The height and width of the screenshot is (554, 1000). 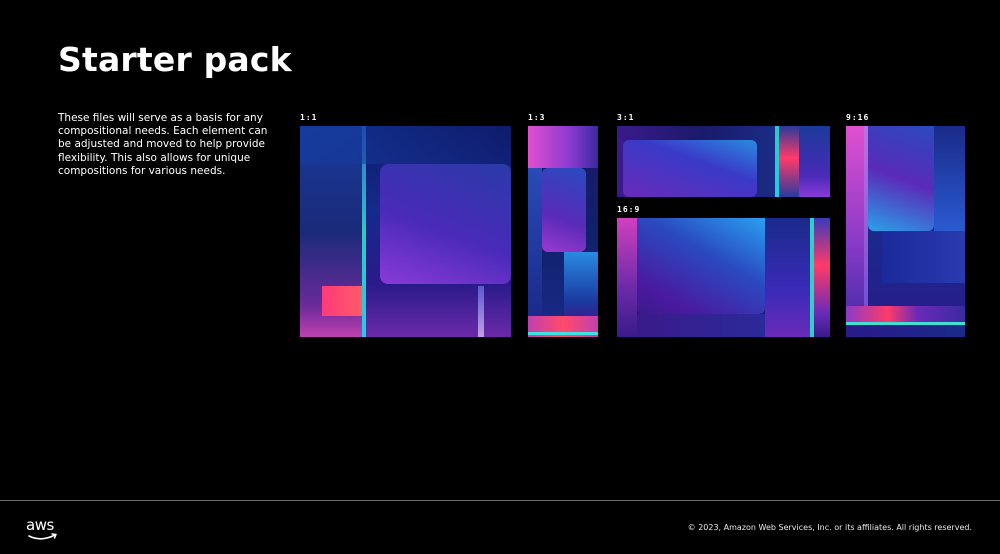 What do you see at coordinates (537, 117) in the screenshot?
I see `panel-label-1-3: 1:3` at bounding box center [537, 117].